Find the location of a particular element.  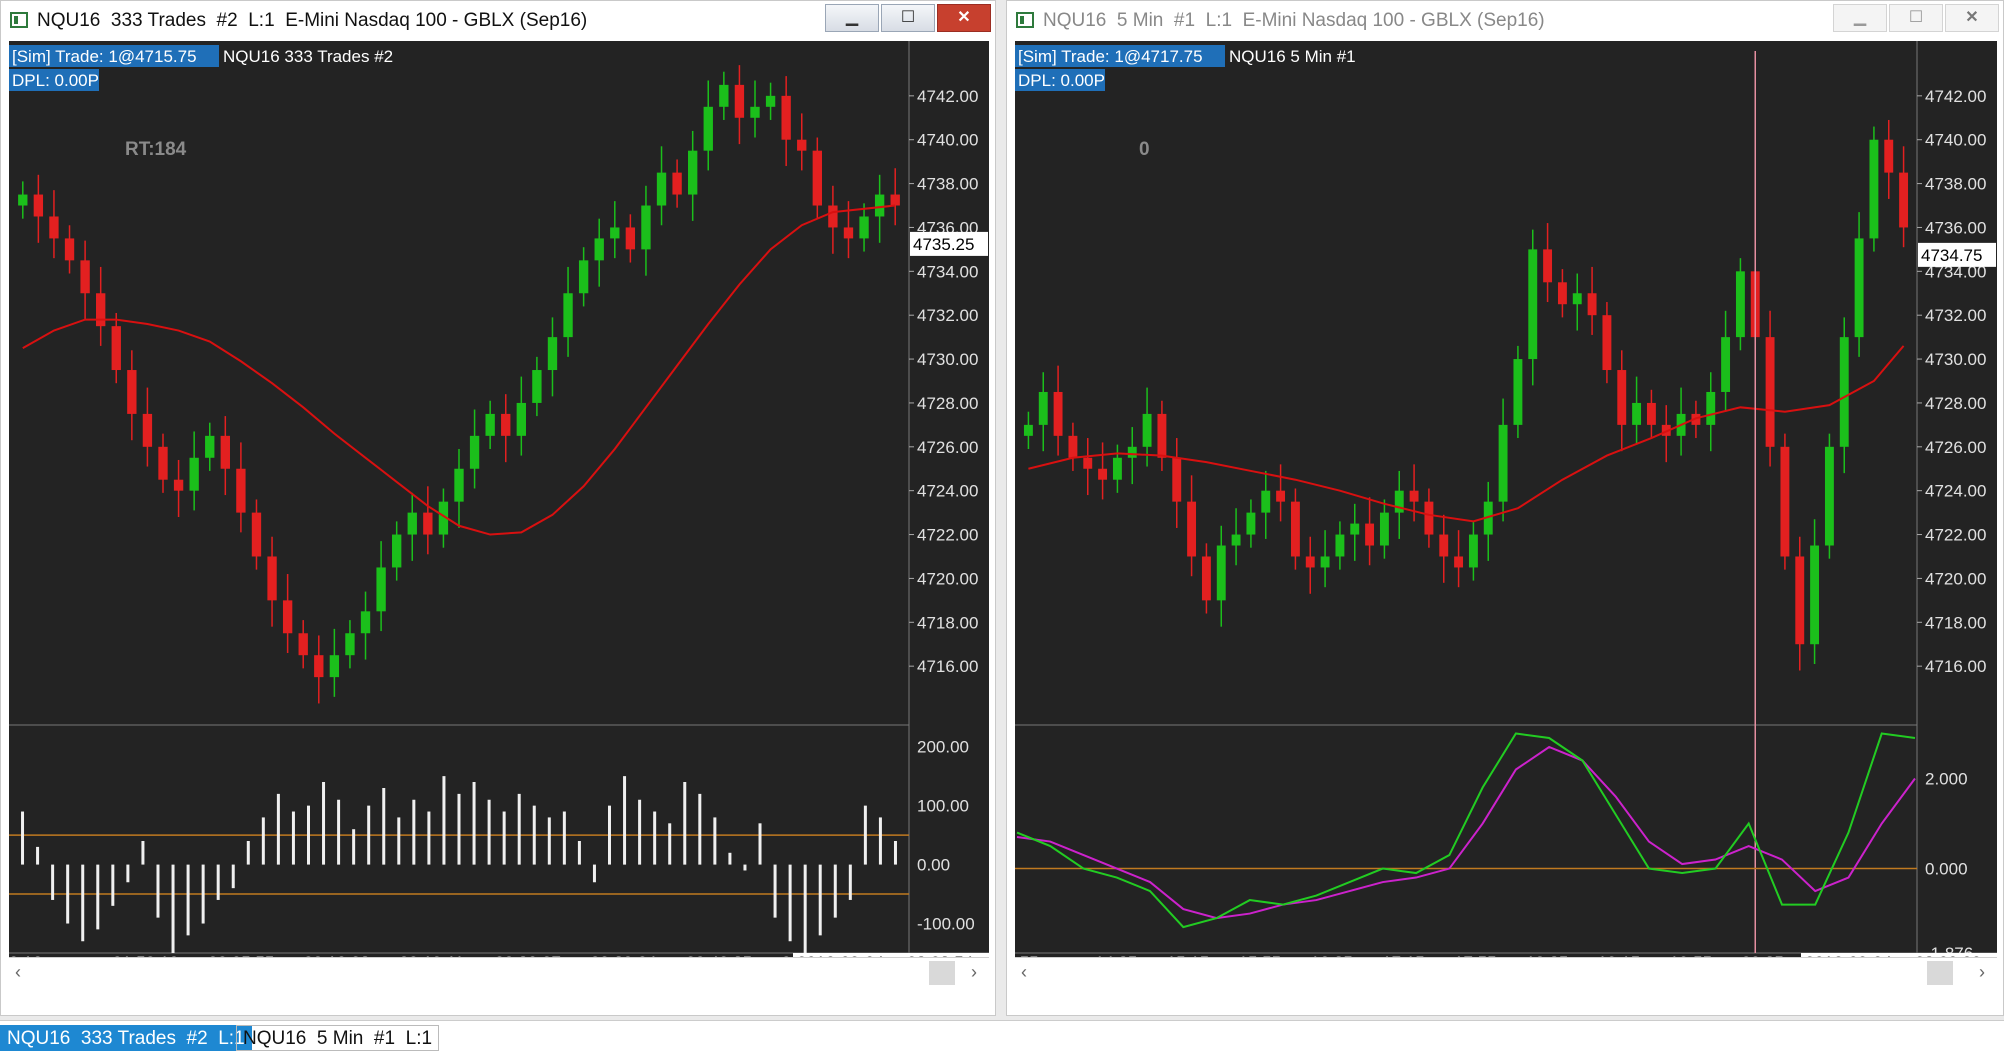

indicator-tick-label: 0.00 is located at coordinates (933, 865).